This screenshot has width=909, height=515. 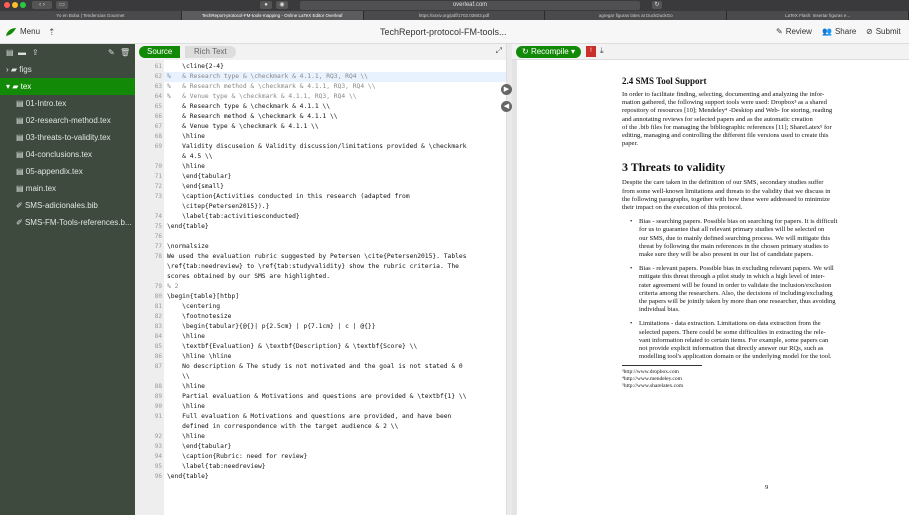 I want to click on code-line: % 2, so click(x=172, y=287).